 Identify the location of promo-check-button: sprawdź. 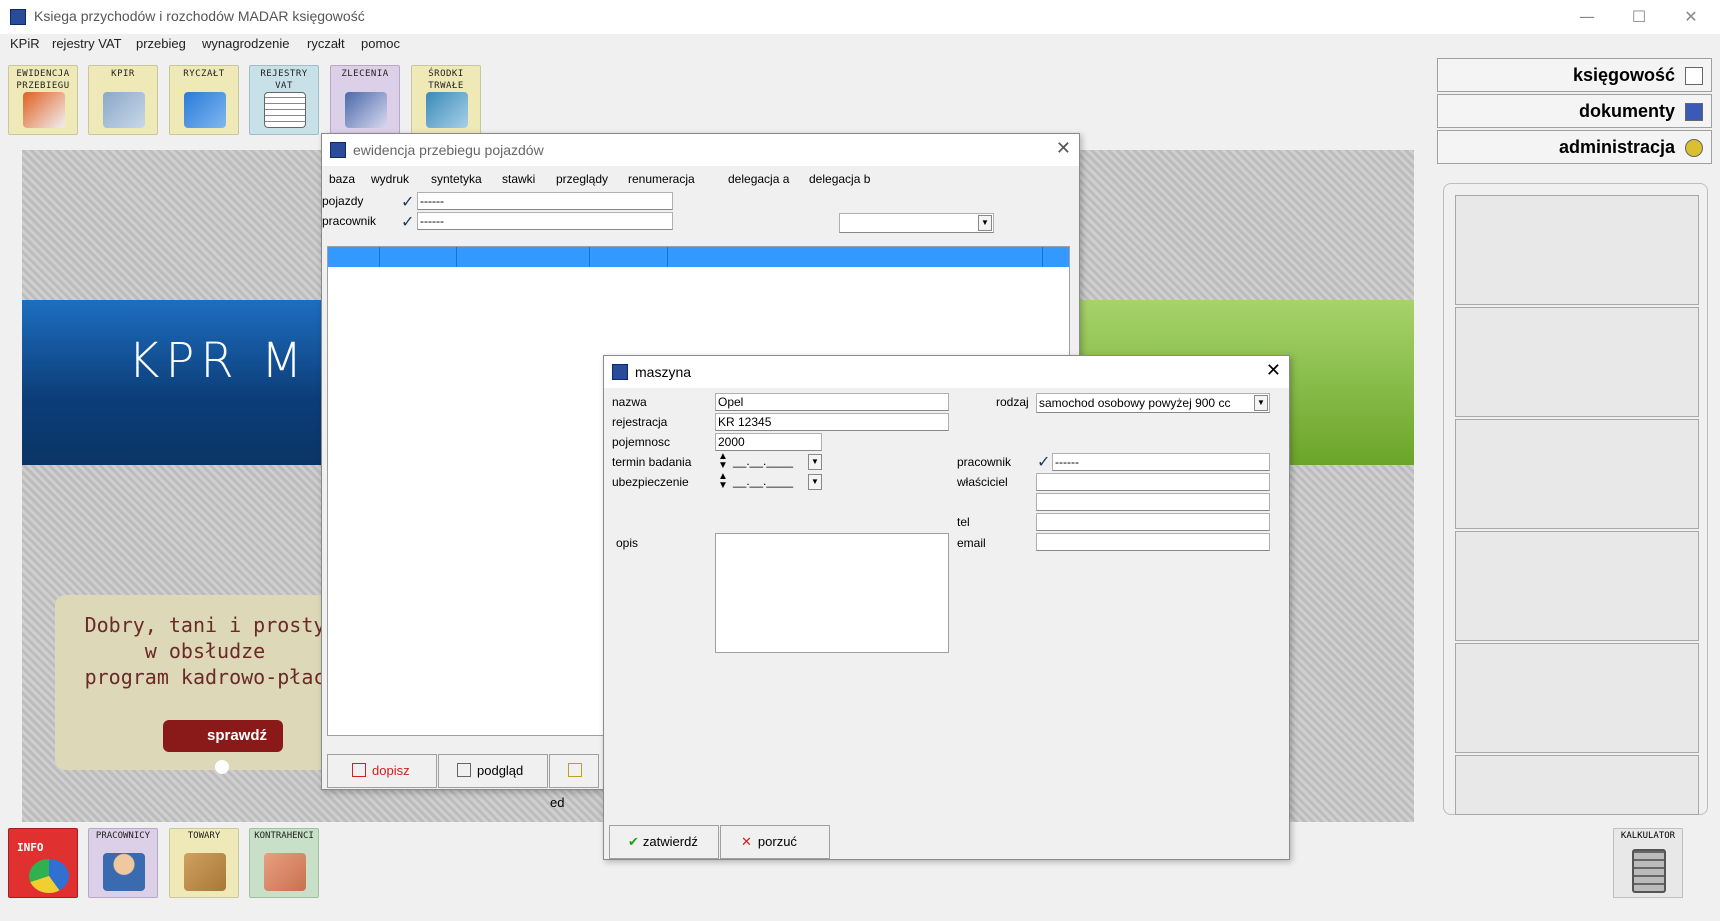
(223, 747).